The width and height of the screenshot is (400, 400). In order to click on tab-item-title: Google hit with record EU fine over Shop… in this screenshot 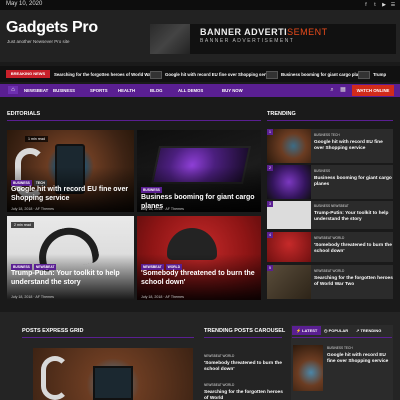, I will do `click(359, 359)`.